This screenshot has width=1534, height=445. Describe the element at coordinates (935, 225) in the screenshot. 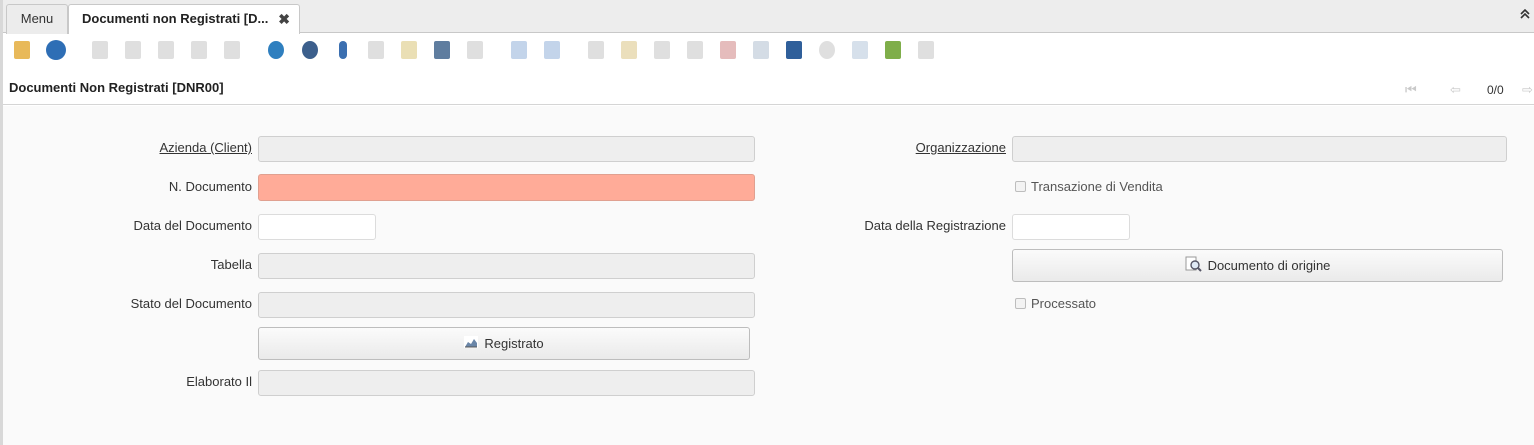

I see `date-acct-label: Data della Registrazione` at that location.